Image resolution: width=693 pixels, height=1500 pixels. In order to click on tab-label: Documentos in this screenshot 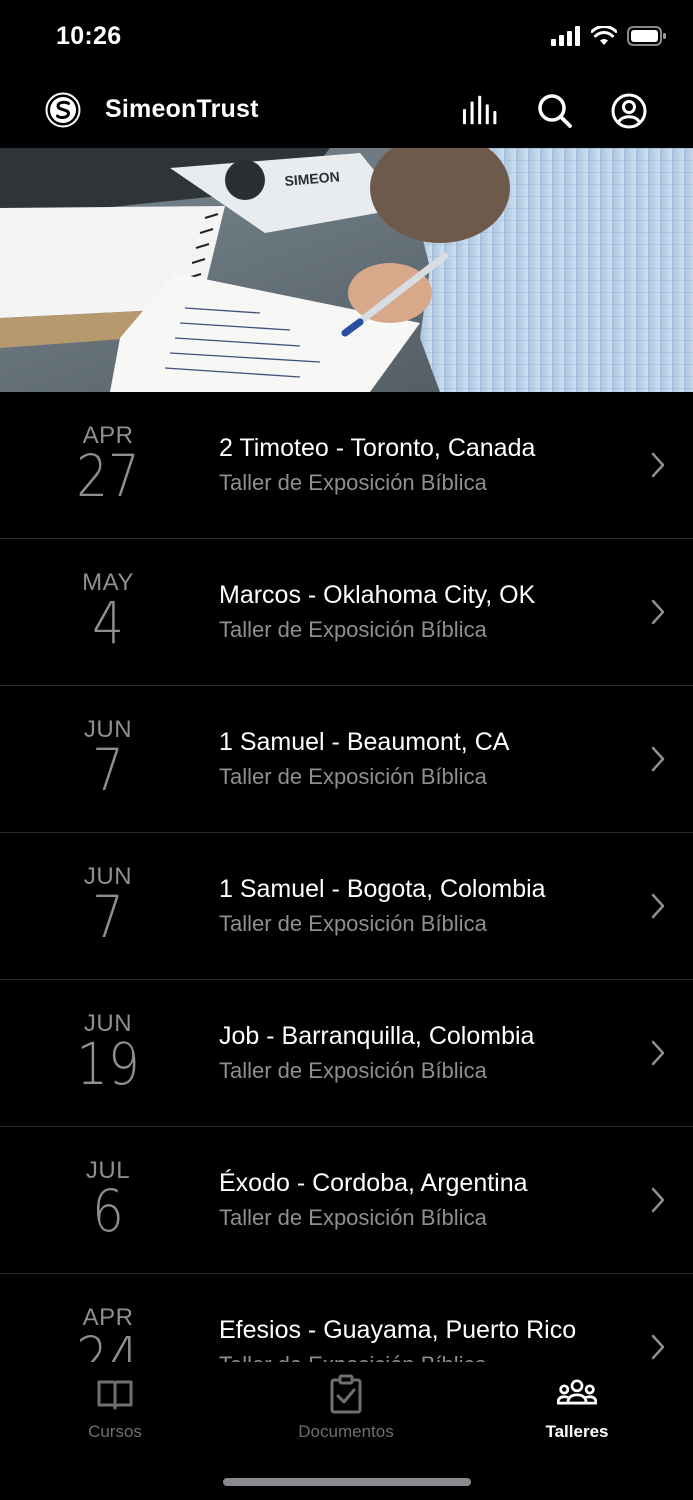, I will do `click(346, 1431)`.